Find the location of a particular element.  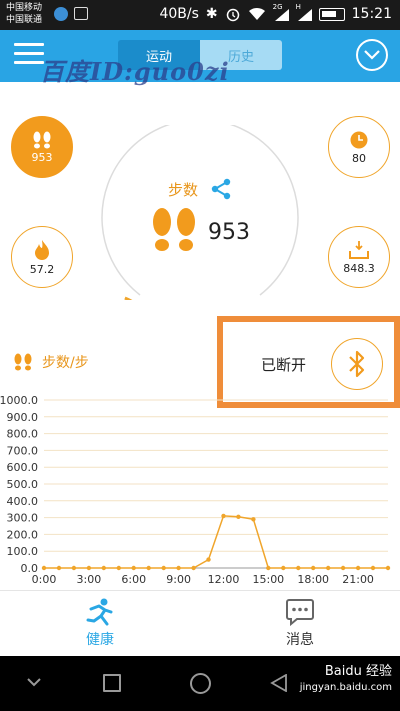

system-nav-bar: Baidu 经验 jingyan.baidu.com is located at coordinates (200, 683).